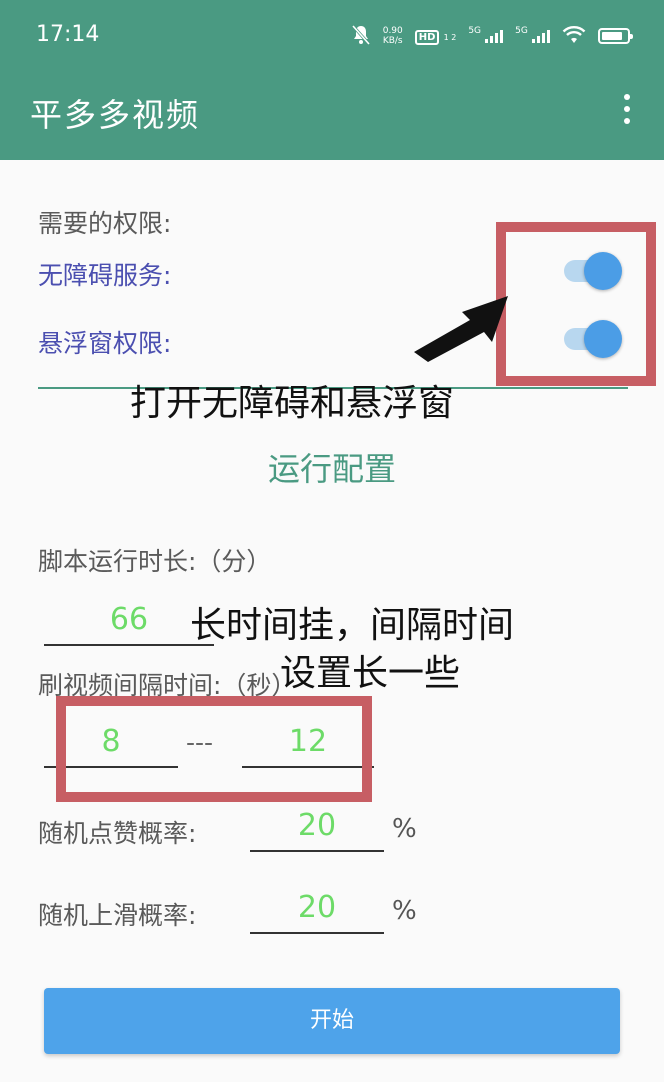 This screenshot has width=664, height=1082. Describe the element at coordinates (105, 275) in the screenshot. I see `accessibility-permission-label: 无障碍服务:` at that location.